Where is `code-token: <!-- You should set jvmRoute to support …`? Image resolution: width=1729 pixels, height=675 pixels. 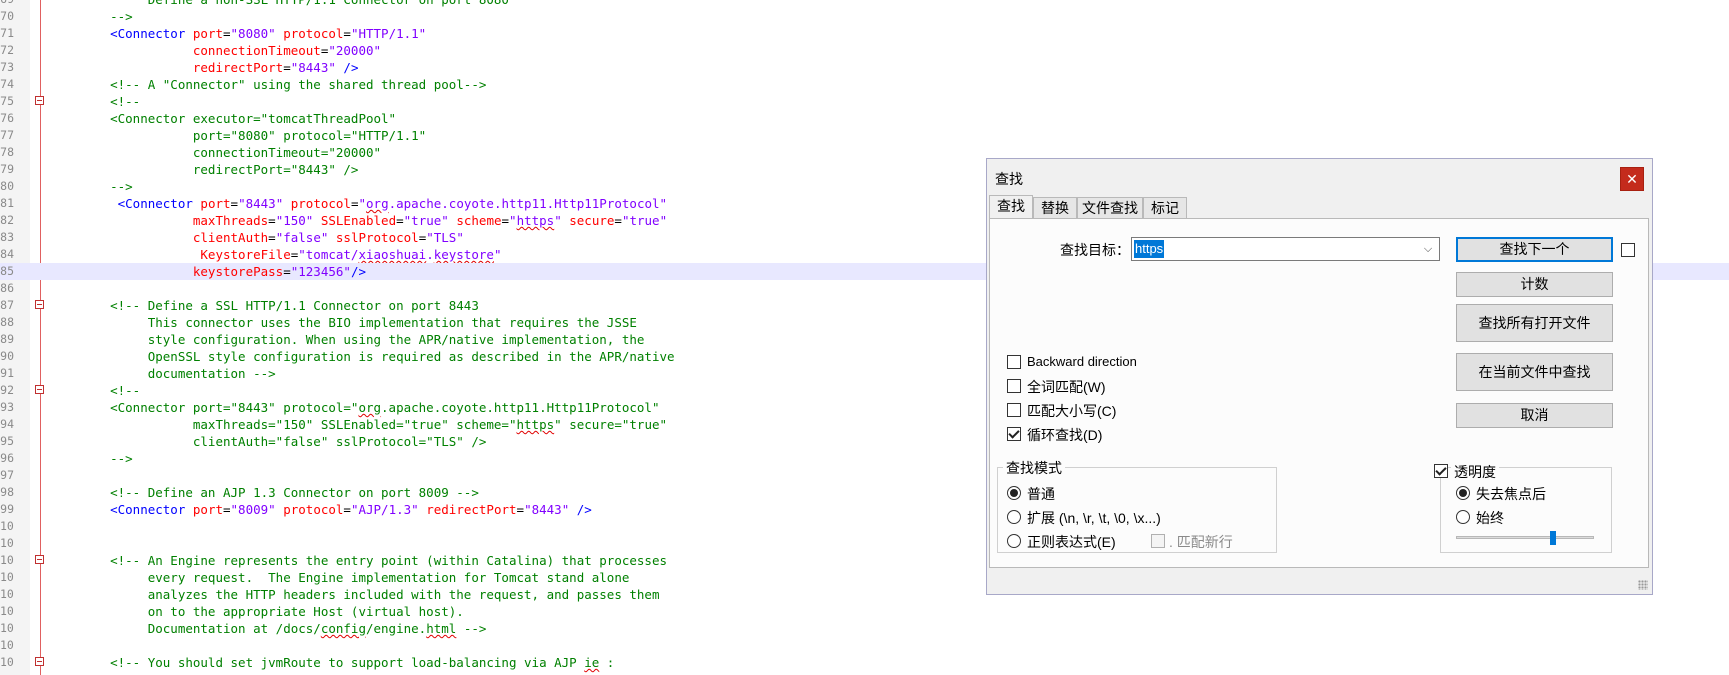
code-token: <!-- You should set jvmRoute to support … is located at coordinates (332, 662).